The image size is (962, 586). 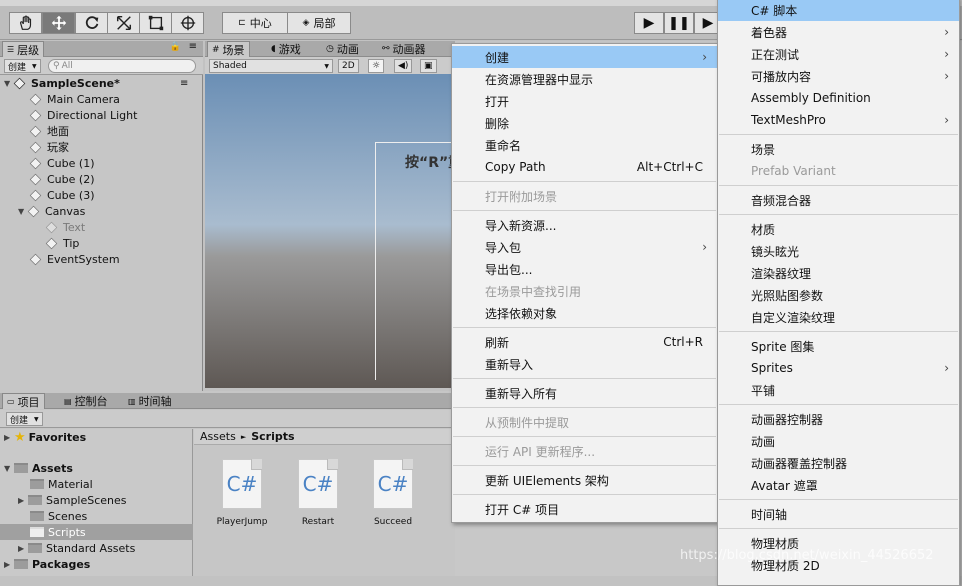 I want to click on tab-project: ▭ 项目, so click(x=23, y=401).